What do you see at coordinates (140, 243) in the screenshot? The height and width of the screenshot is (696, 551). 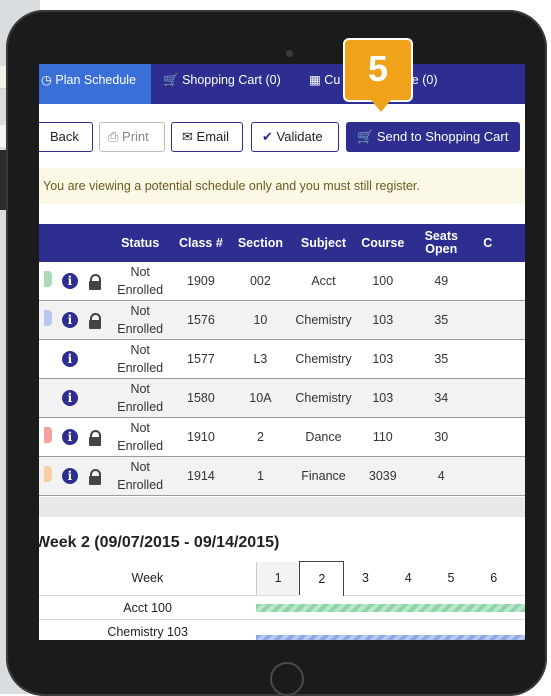 I see `column-header-status: Status` at bounding box center [140, 243].